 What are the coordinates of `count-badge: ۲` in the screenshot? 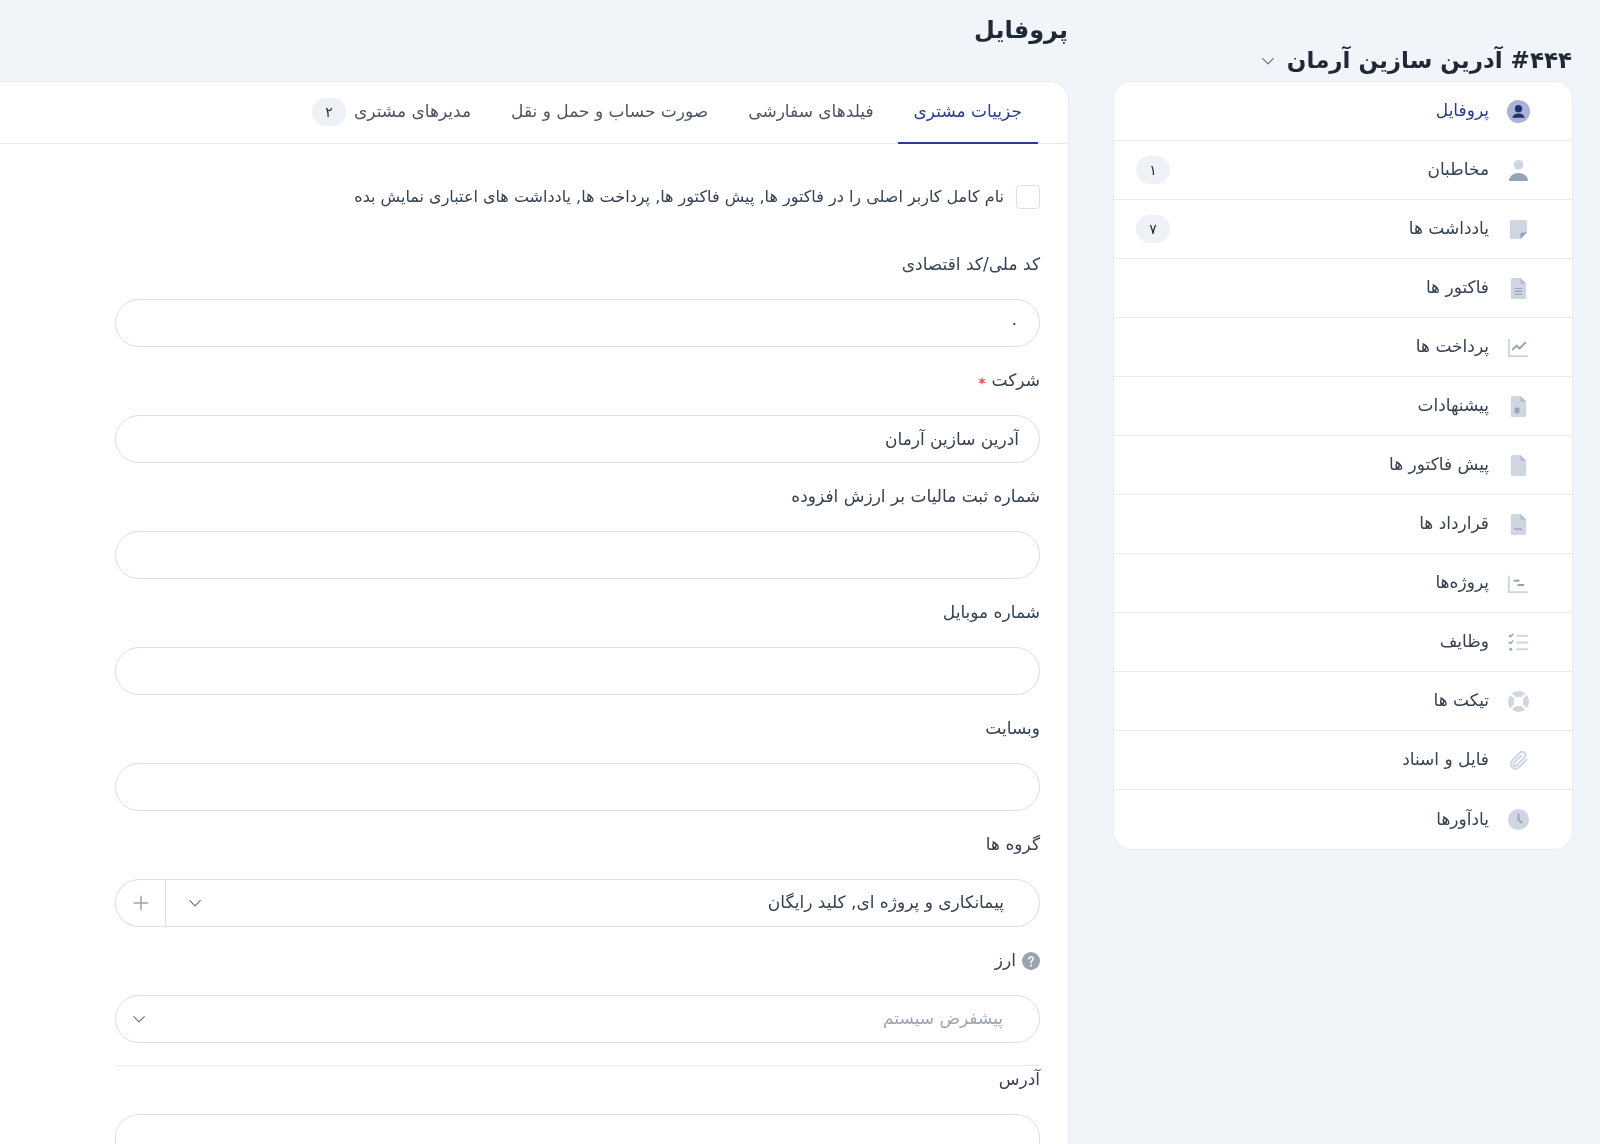 It's located at (329, 112).